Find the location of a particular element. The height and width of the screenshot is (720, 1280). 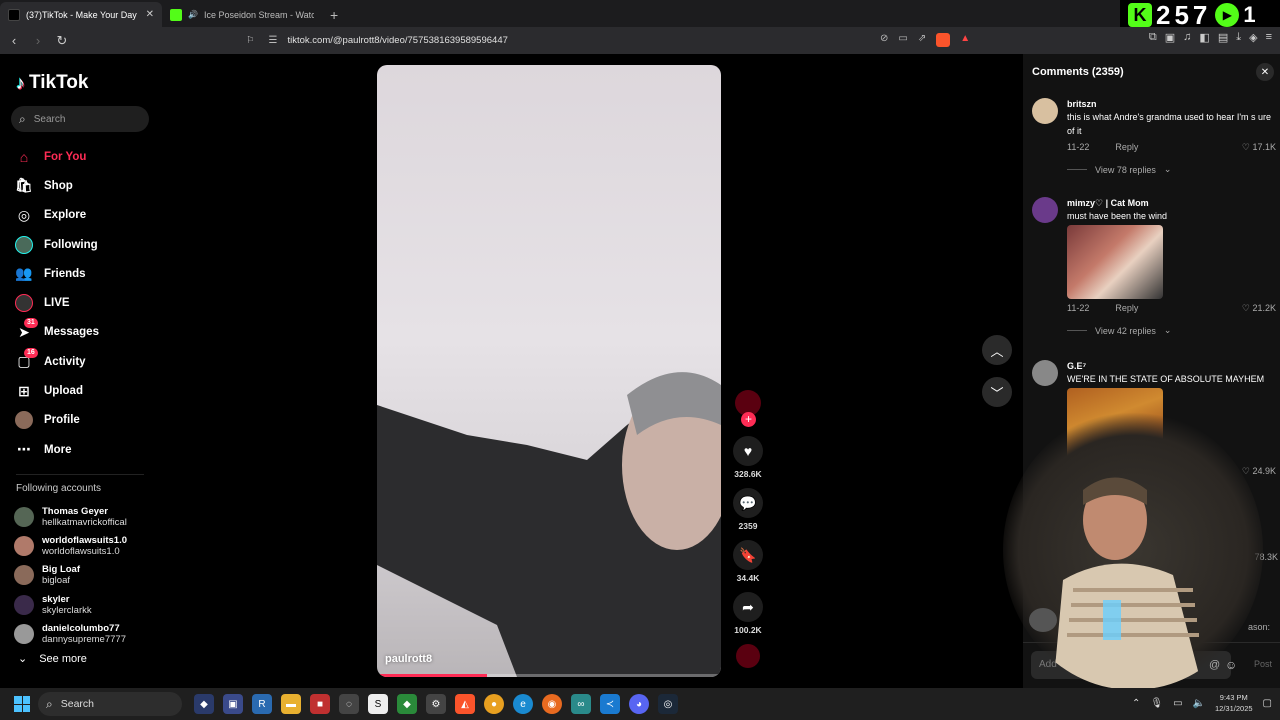

next-video-button: ﹀ is located at coordinates (997, 392).